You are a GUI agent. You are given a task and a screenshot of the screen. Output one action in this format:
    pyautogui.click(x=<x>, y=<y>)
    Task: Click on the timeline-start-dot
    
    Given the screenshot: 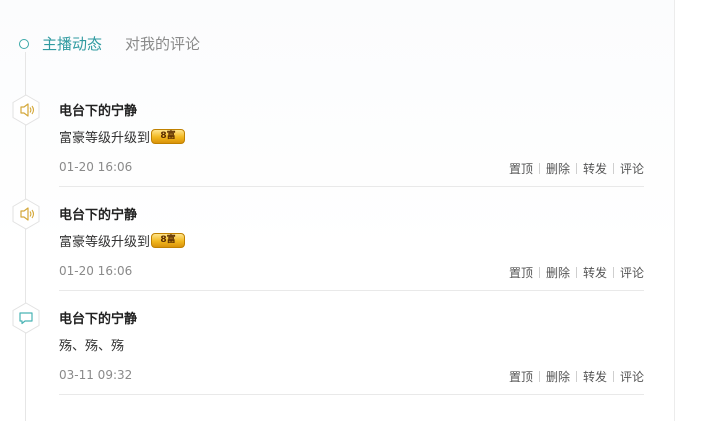 What is the action you would take?
    pyautogui.click(x=24, y=44)
    